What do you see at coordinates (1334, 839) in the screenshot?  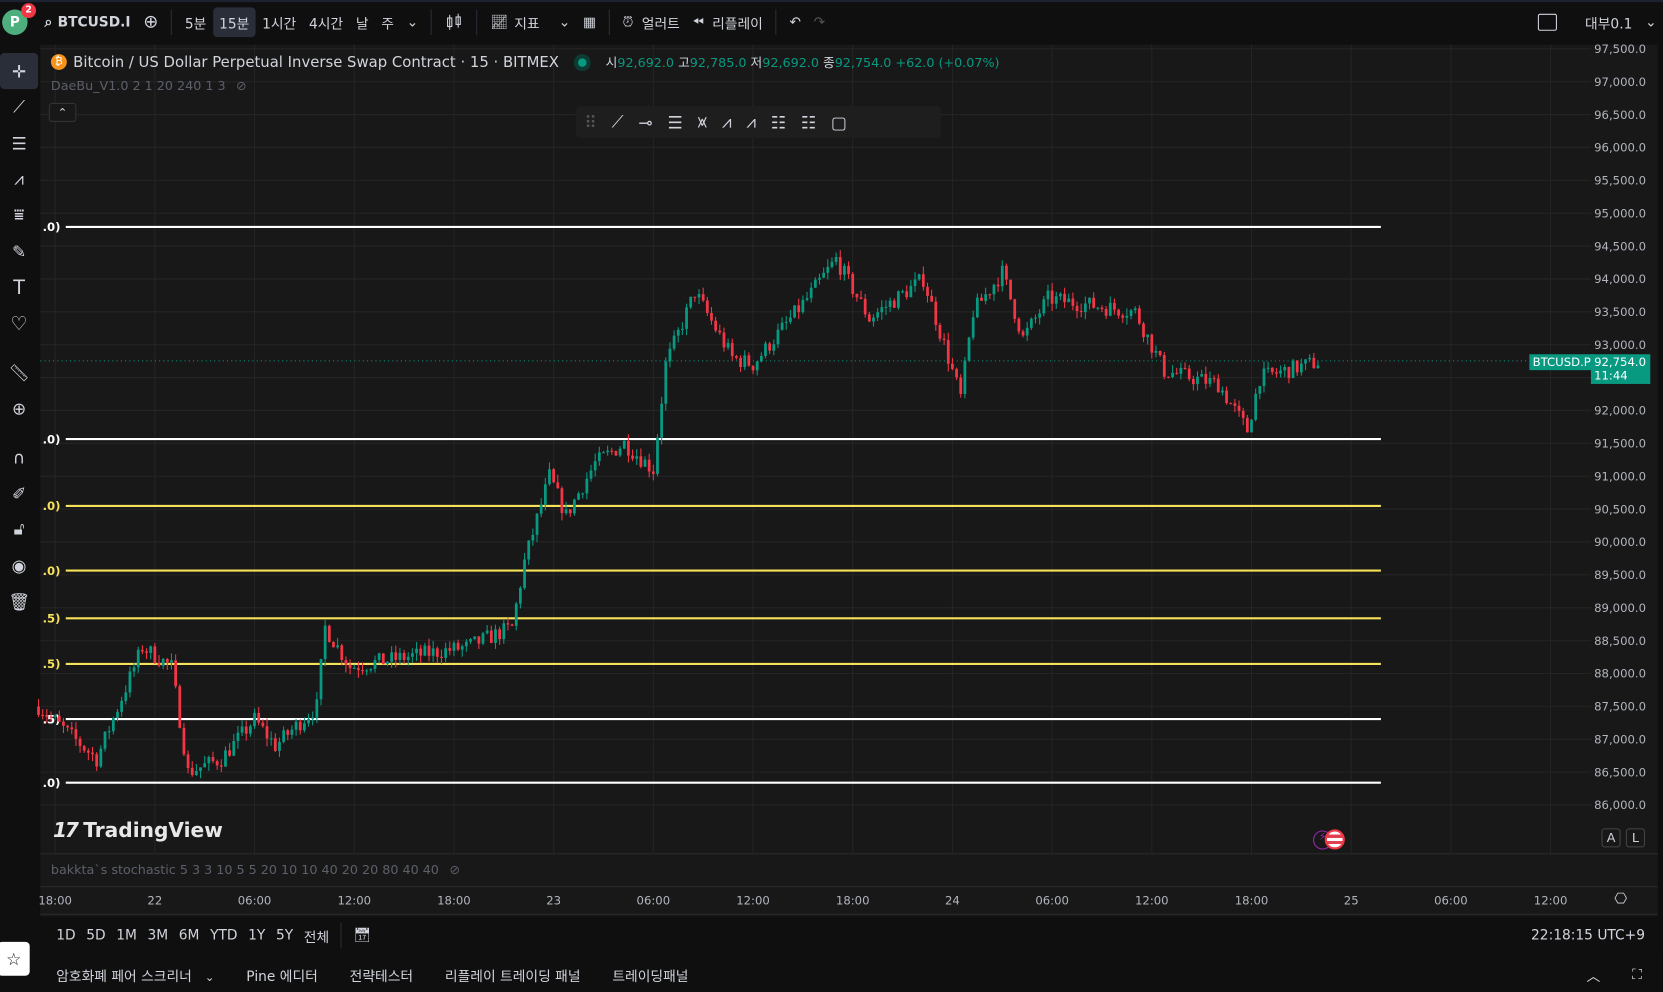 I see `us-flag-event-icon` at bounding box center [1334, 839].